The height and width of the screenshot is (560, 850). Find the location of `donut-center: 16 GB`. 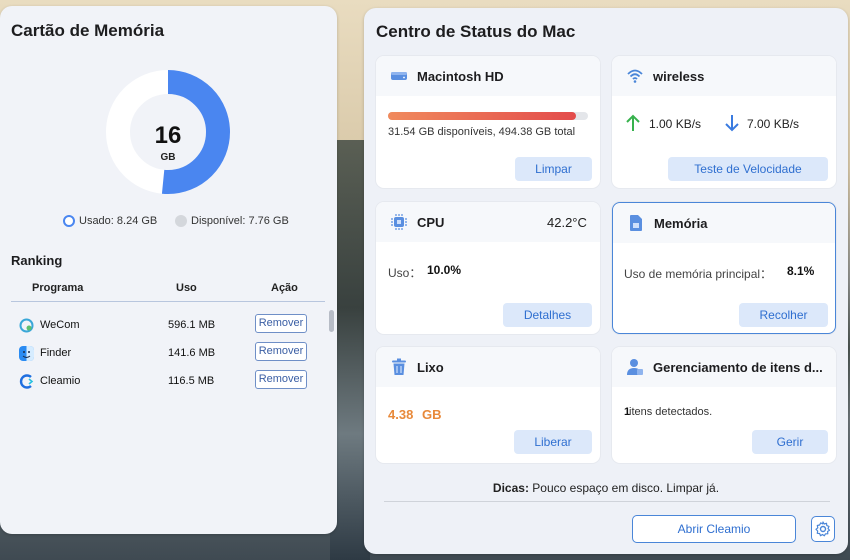

donut-center: 16 GB is located at coordinates (168, 132).